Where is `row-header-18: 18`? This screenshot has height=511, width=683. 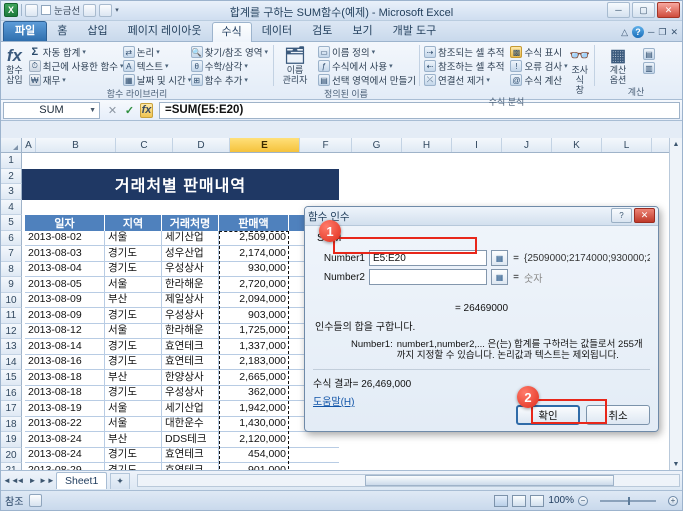 row-header-18: 18 is located at coordinates (11, 424).